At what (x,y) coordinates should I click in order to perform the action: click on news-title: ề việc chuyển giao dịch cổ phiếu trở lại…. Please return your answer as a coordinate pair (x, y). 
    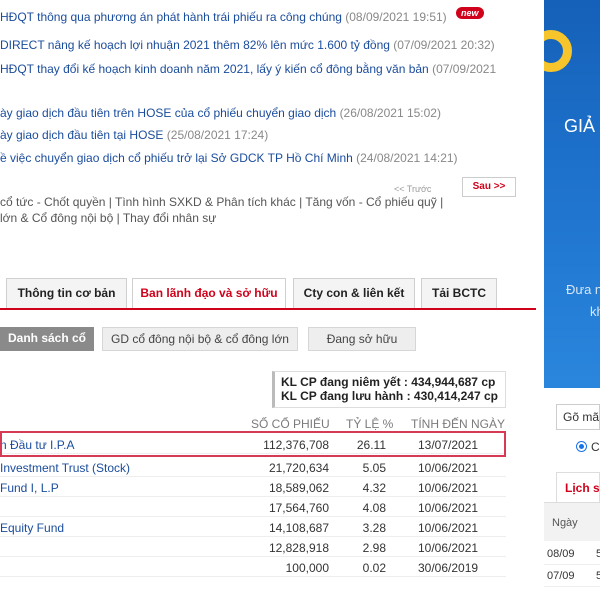
    Looking at the image, I should click on (176, 158).